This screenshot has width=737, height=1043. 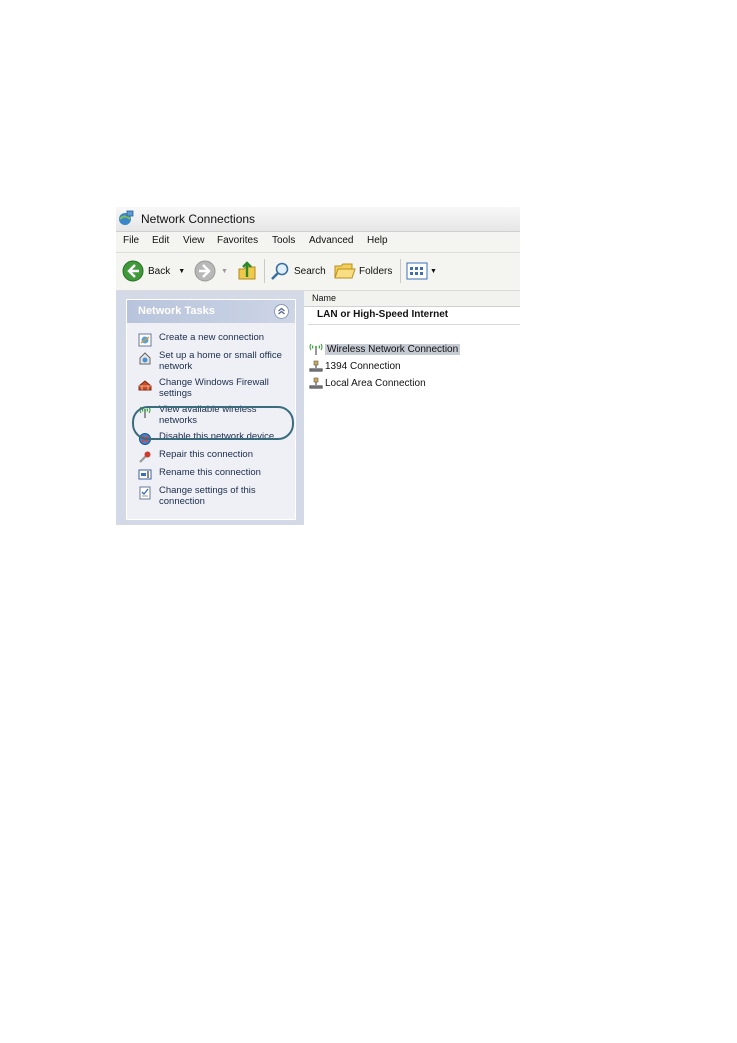 I want to click on task-change-firewall: Change Windows Firewall settings, so click(x=213, y=388).